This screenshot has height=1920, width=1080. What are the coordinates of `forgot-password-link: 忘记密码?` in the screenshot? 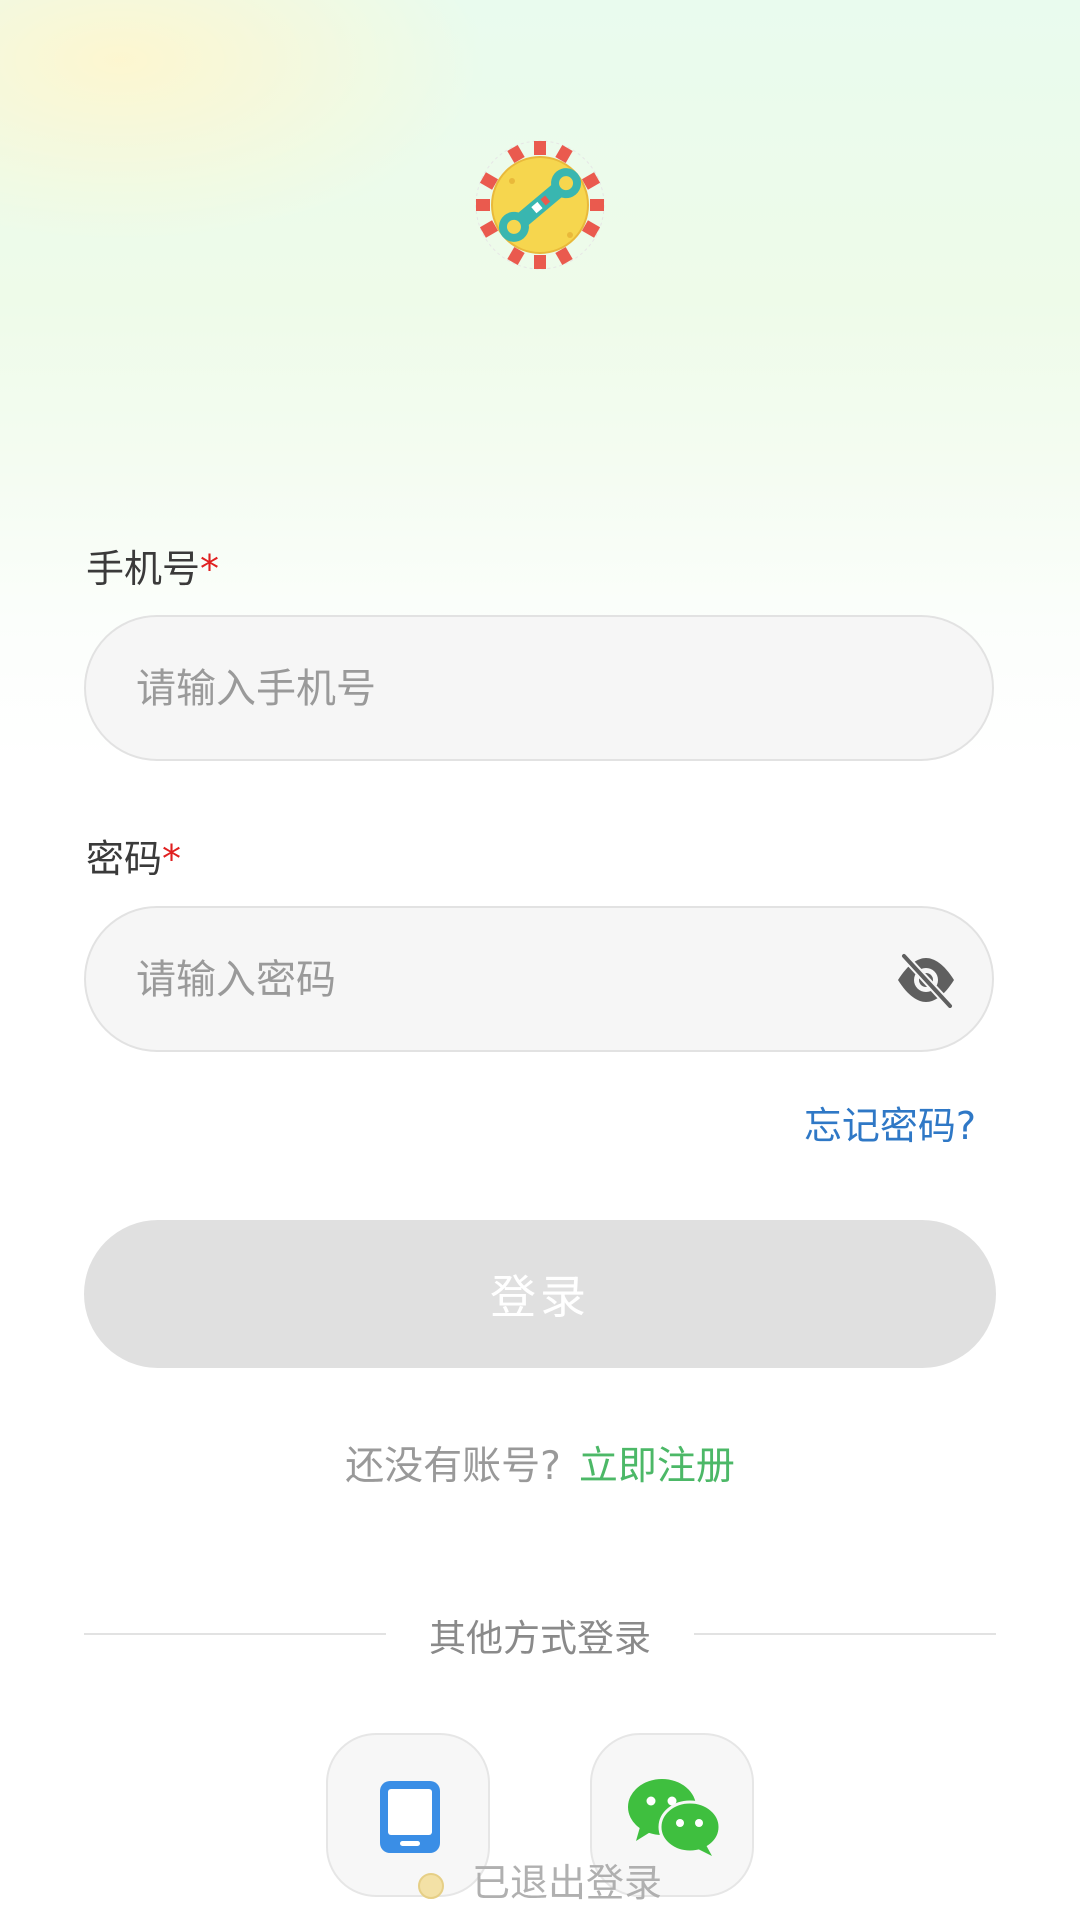 It's located at (890, 1122).